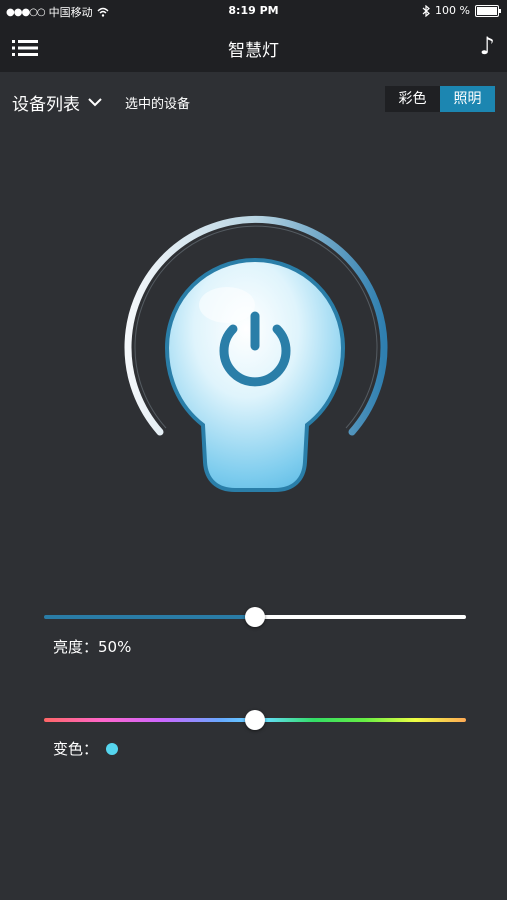 The height and width of the screenshot is (900, 507). Describe the element at coordinates (255, 374) in the screenshot. I see `bulb-icon` at that location.